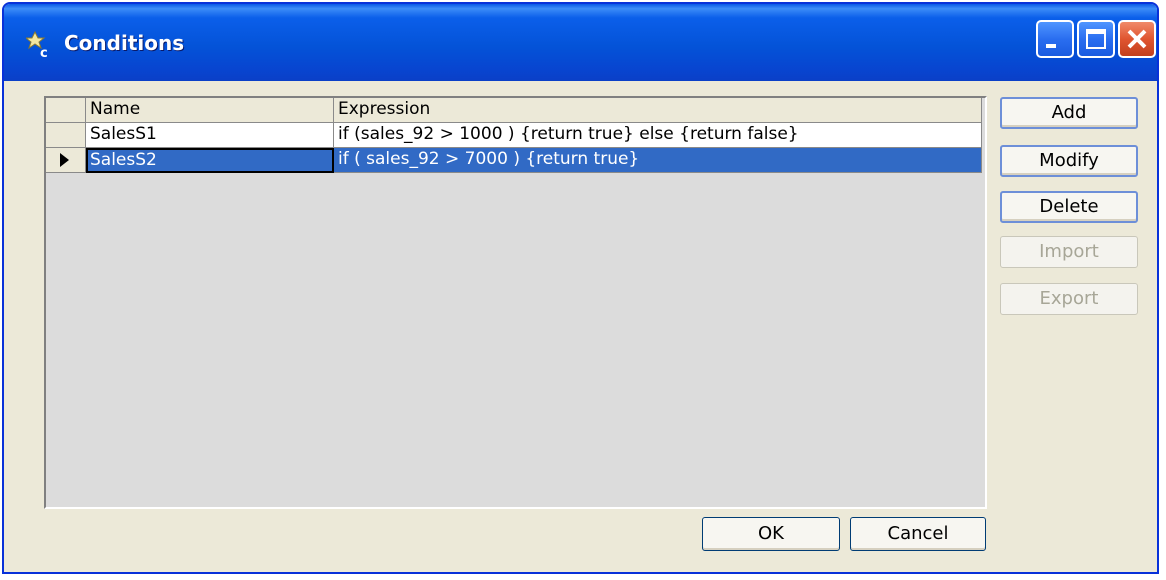 The width and height of the screenshot is (1166, 580). What do you see at coordinates (210, 160) in the screenshot?
I see `condition-name-cell: SalesS2` at bounding box center [210, 160].